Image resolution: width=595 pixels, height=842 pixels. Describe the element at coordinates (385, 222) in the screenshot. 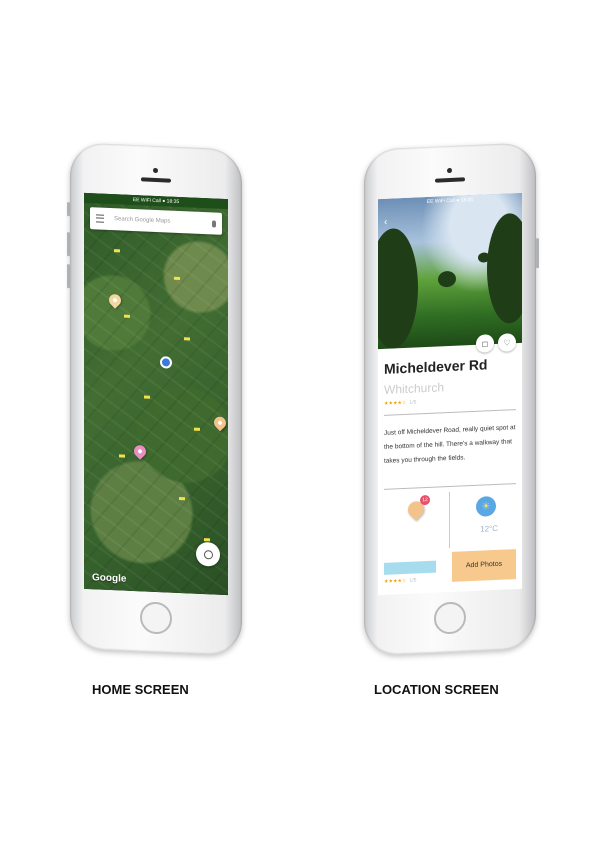

I see `back-arrow-icon: ‹` at that location.